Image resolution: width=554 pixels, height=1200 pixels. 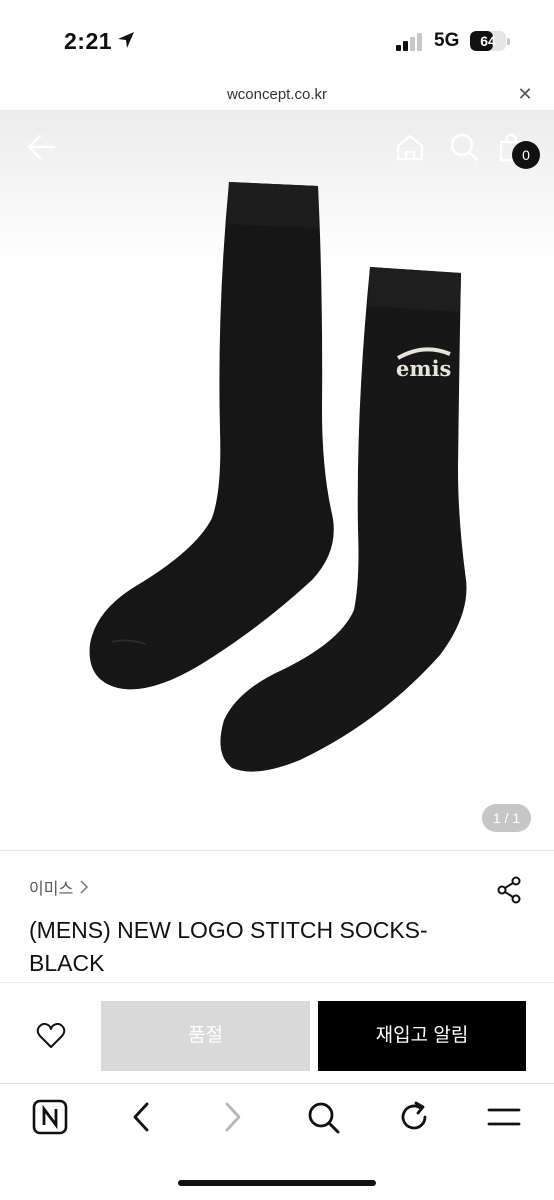 What do you see at coordinates (84, 887) in the screenshot?
I see `chevron-right-icon` at bounding box center [84, 887].